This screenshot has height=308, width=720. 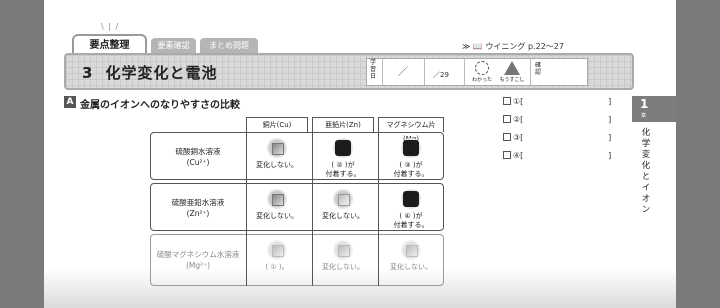 What do you see at coordinates (482, 68) in the screenshot?
I see `dashed-circle-icon` at bounding box center [482, 68].